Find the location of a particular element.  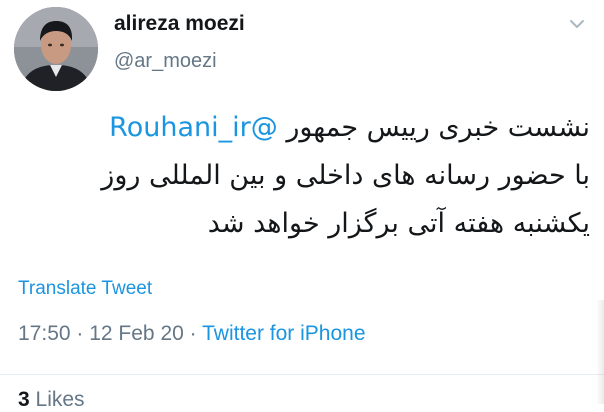

tweet-time: 17:50 is located at coordinates (44, 333).